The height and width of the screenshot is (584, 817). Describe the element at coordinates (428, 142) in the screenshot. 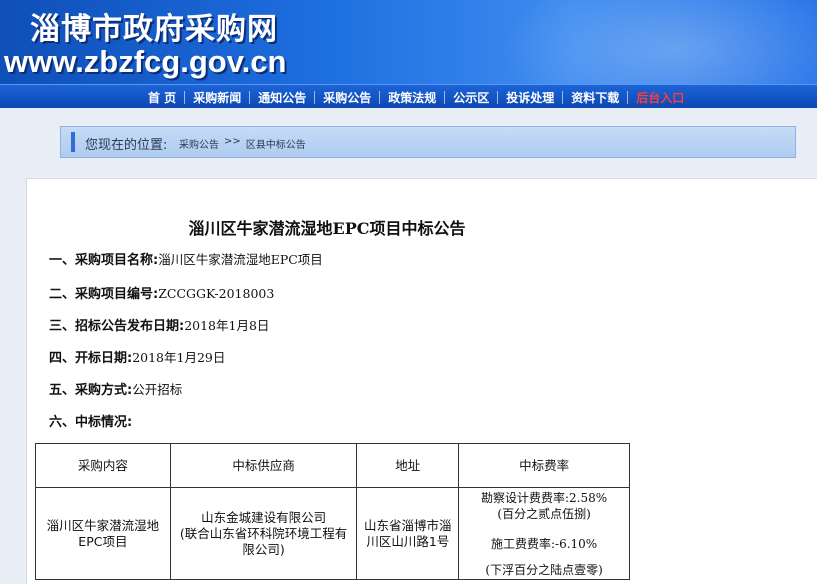

I see `breadcrumb: 您现在的位置: 采购公告 >> 区县中标公告` at that location.